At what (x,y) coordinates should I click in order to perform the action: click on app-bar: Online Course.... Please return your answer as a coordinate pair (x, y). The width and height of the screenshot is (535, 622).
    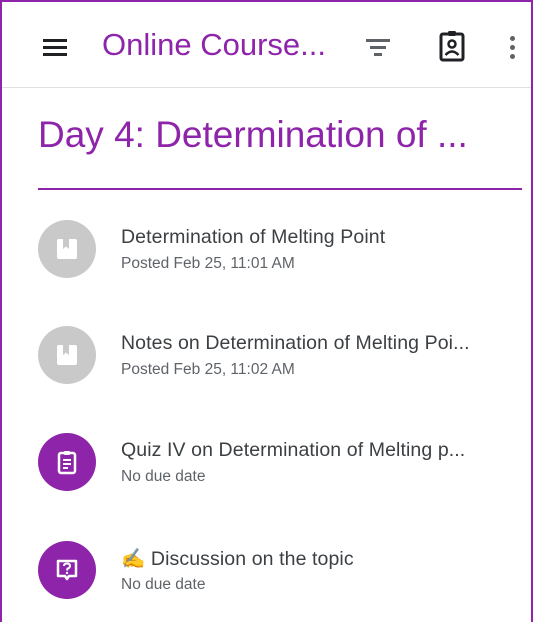
    Looking at the image, I should click on (266, 45).